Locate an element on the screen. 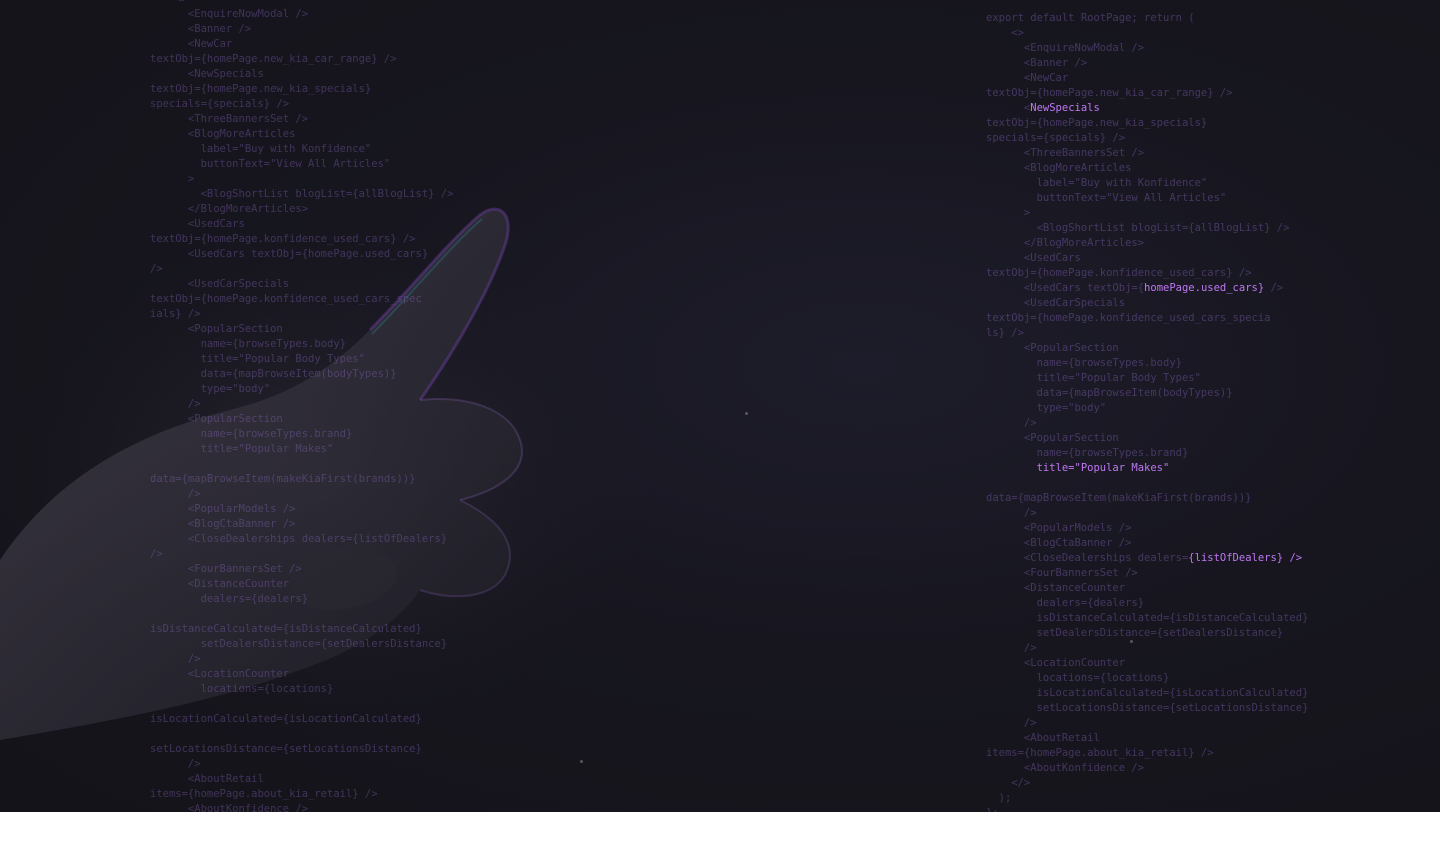 The height and width of the screenshot is (861, 1440). code-line: locations={locations} is located at coordinates (242, 689).